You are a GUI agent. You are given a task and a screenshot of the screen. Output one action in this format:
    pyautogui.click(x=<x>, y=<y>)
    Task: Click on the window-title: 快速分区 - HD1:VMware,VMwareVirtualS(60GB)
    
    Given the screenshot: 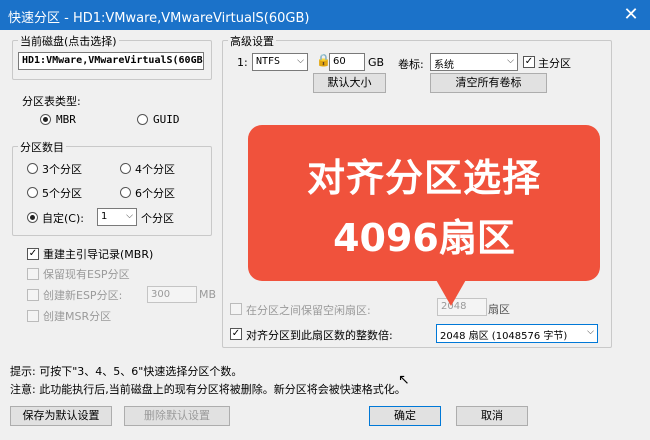 What is the action you would take?
    pyautogui.click(x=159, y=18)
    